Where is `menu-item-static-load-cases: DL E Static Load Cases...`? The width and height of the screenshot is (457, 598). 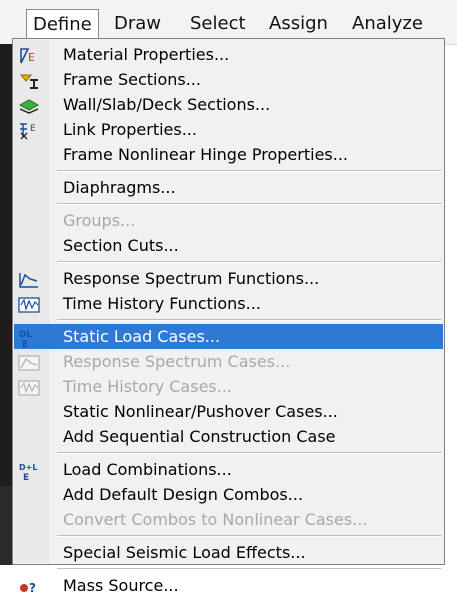
menu-item-static-load-cases: DL E Static Load Cases... is located at coordinates (228, 336).